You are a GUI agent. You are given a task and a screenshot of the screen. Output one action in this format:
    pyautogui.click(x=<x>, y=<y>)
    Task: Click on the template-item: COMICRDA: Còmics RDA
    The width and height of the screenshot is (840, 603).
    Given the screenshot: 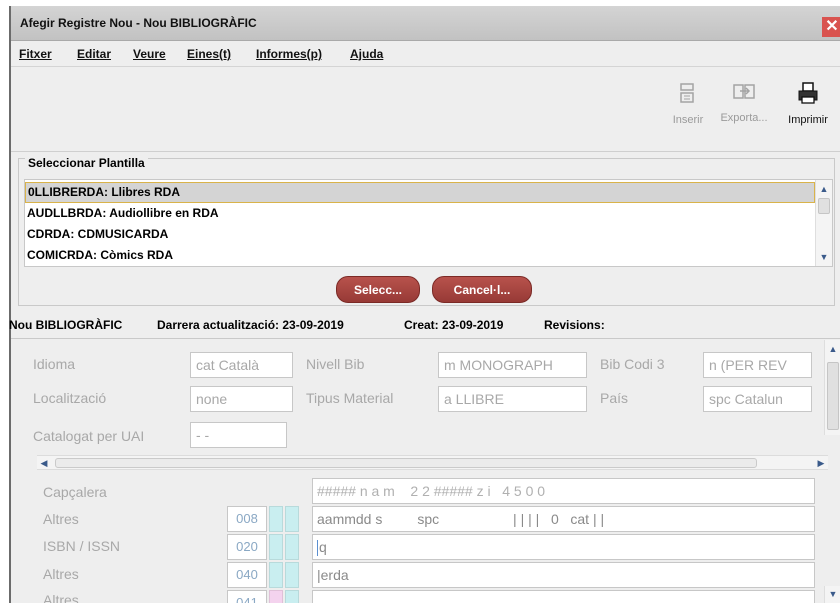 What is the action you would take?
    pyautogui.click(x=420, y=255)
    